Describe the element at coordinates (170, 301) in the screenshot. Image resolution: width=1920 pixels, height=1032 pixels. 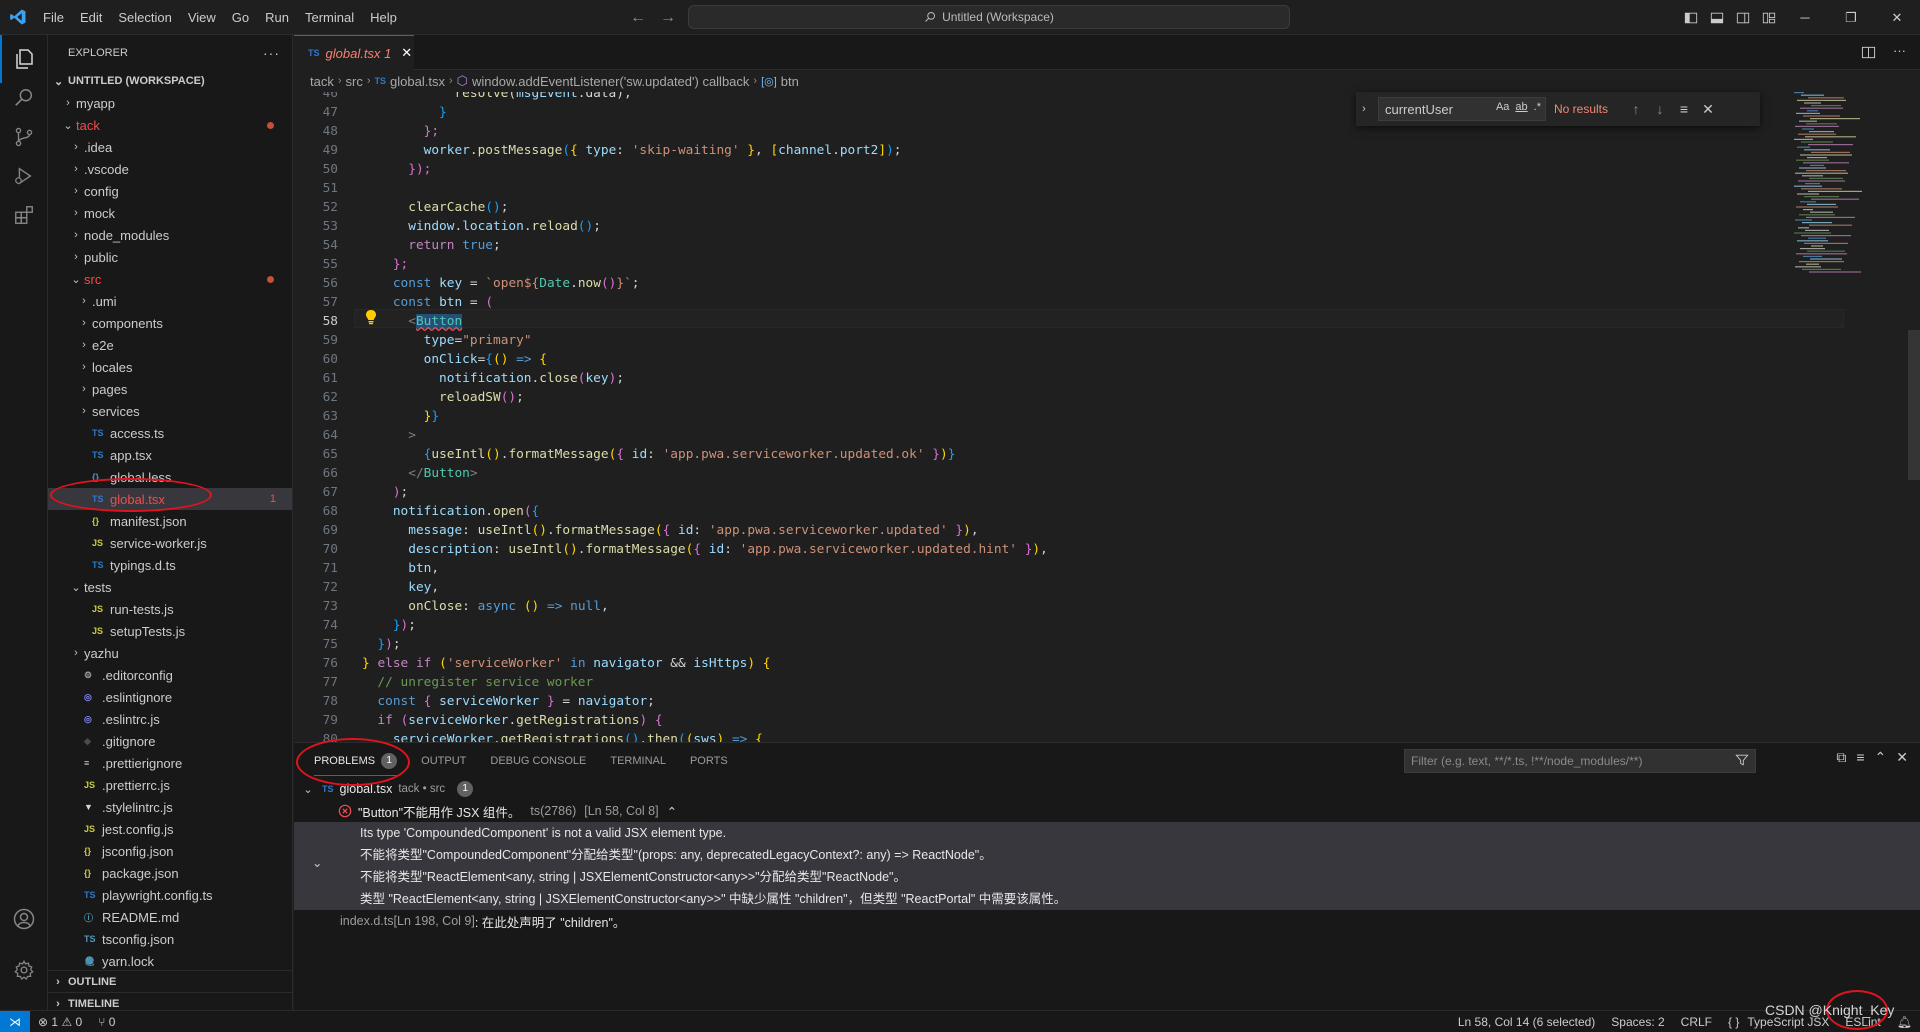
I see `tree-item-umi: › .umi` at that location.